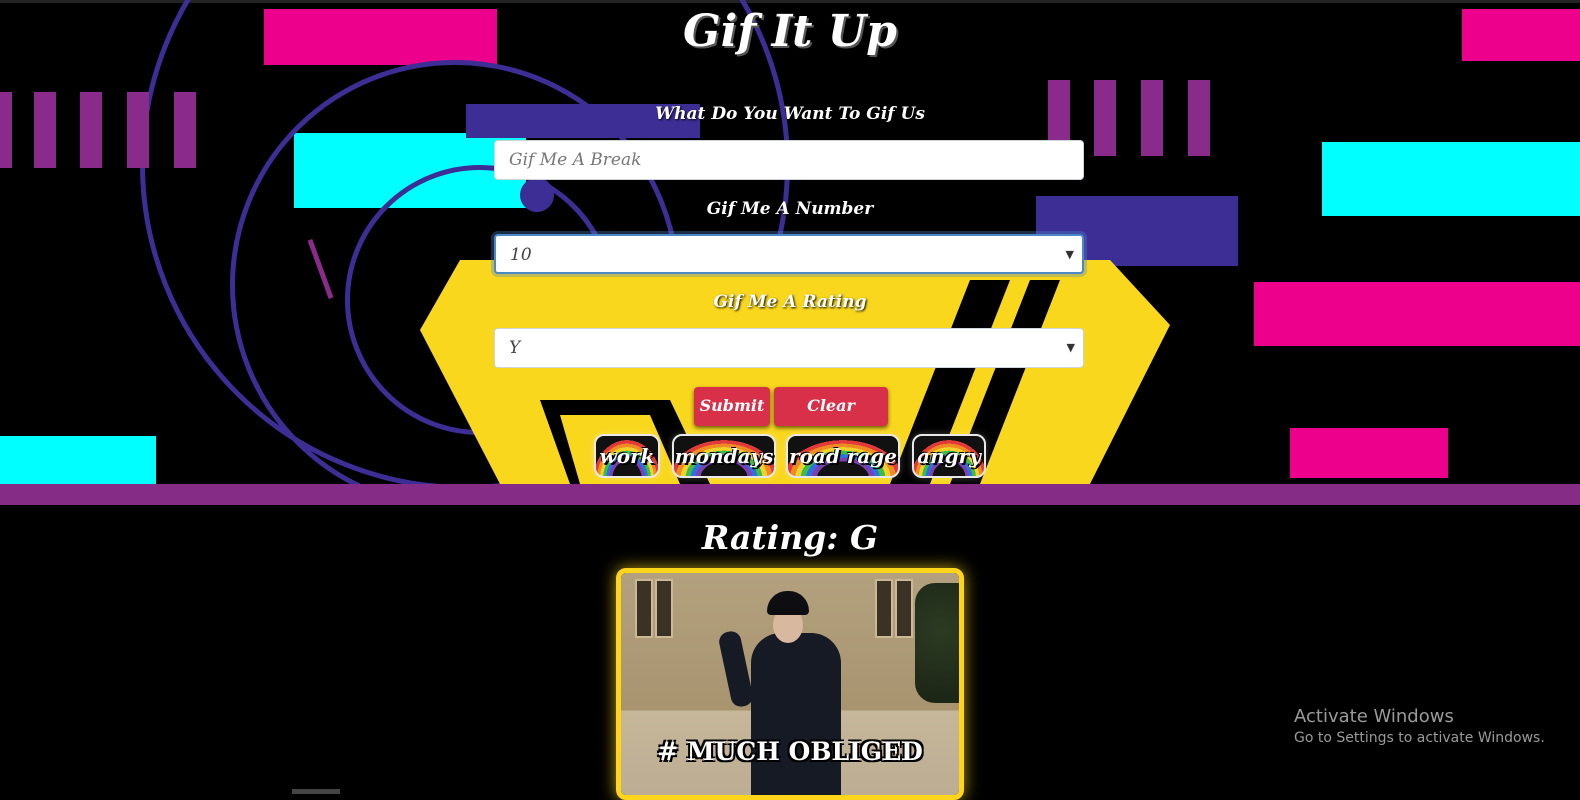 The width and height of the screenshot is (1580, 800). I want to click on magenta-block, so click(1369, 453).